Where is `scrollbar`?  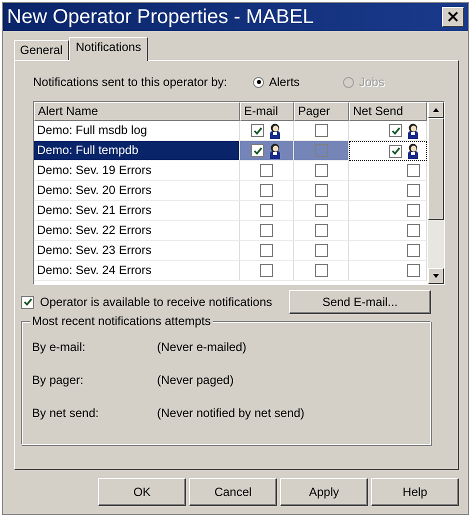 scrollbar is located at coordinates (436, 193).